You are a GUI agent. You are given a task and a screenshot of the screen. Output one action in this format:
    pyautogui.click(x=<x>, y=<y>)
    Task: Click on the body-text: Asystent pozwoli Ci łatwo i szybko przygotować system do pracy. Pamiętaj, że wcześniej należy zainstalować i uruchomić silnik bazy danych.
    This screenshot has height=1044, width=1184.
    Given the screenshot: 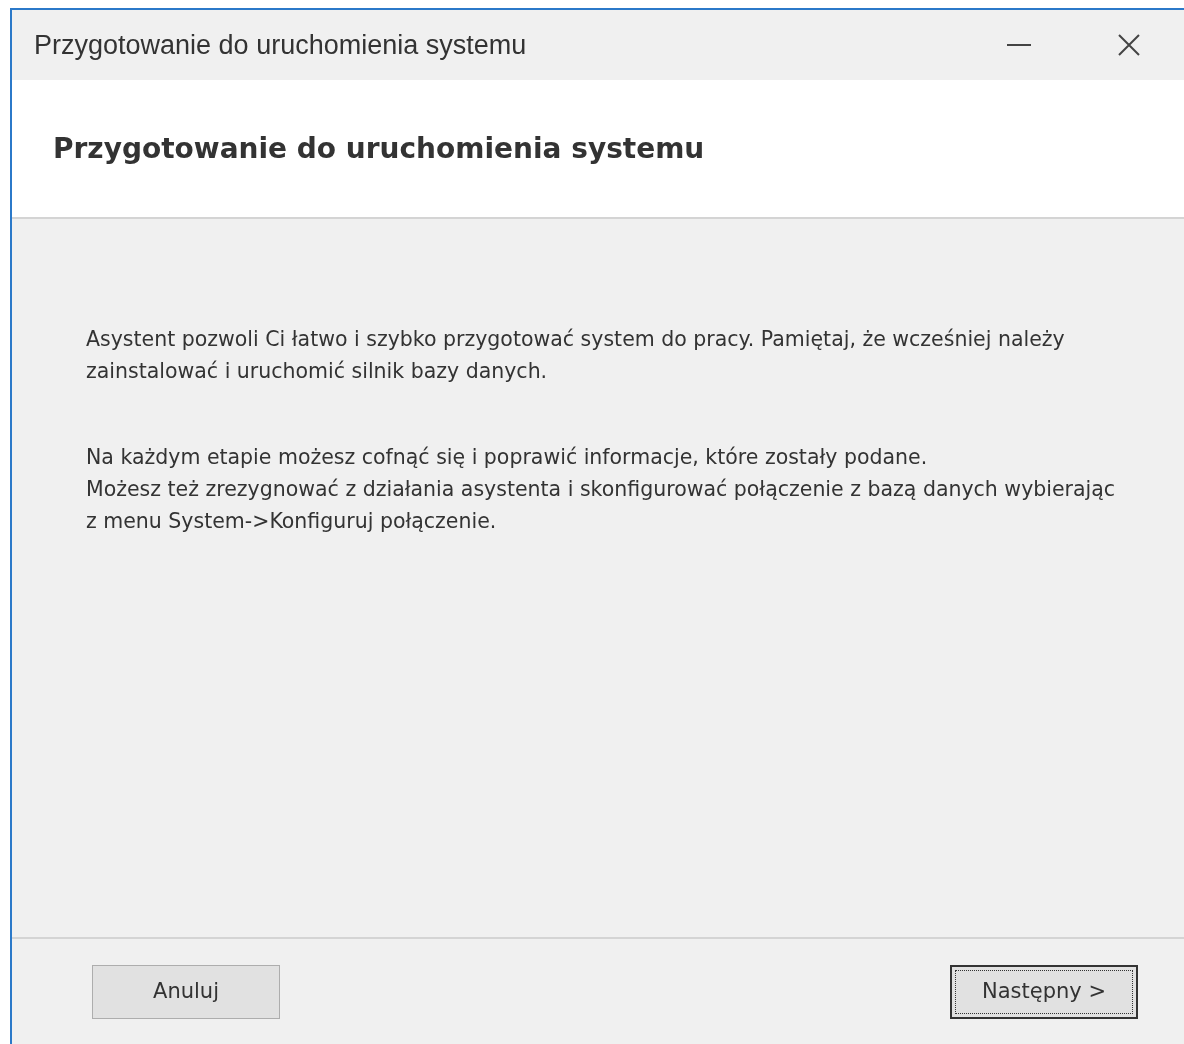 What is the action you would take?
    pyautogui.click(x=576, y=355)
    